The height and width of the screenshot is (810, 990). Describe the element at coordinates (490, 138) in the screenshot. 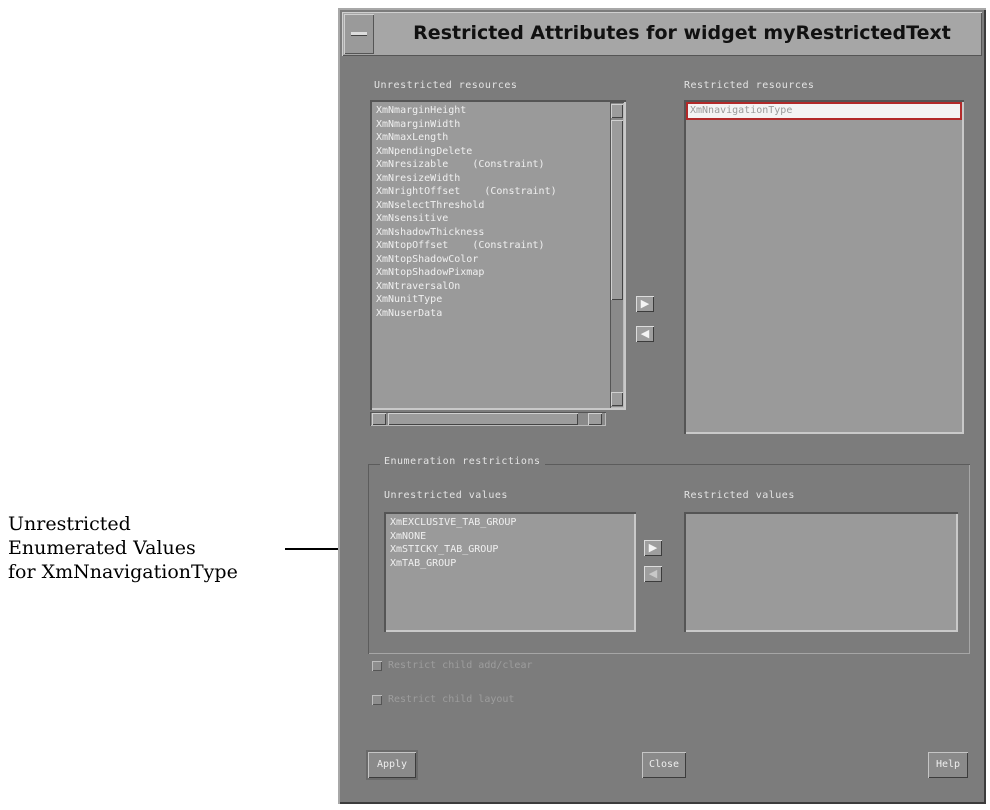

I see `unrestricted-resource-item: XmNmaxLength` at that location.